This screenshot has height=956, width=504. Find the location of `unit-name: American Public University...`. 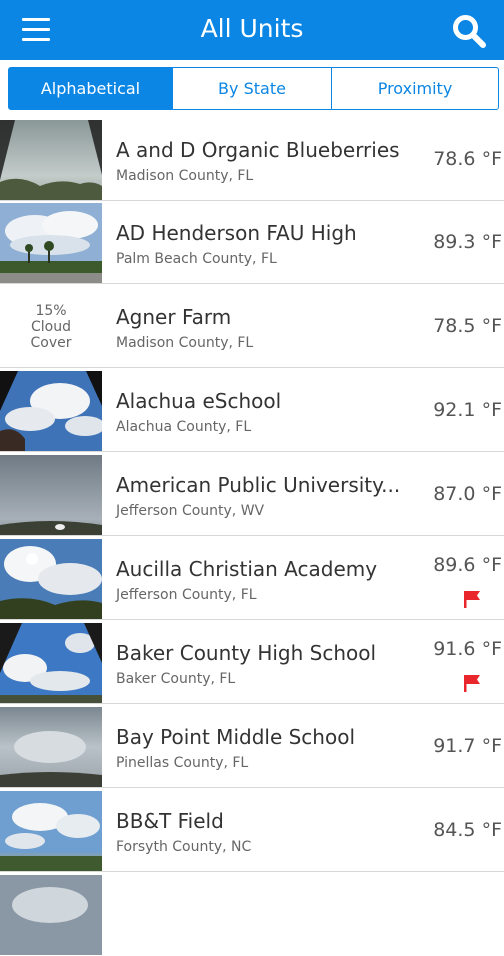

unit-name: American Public University... is located at coordinates (258, 485).